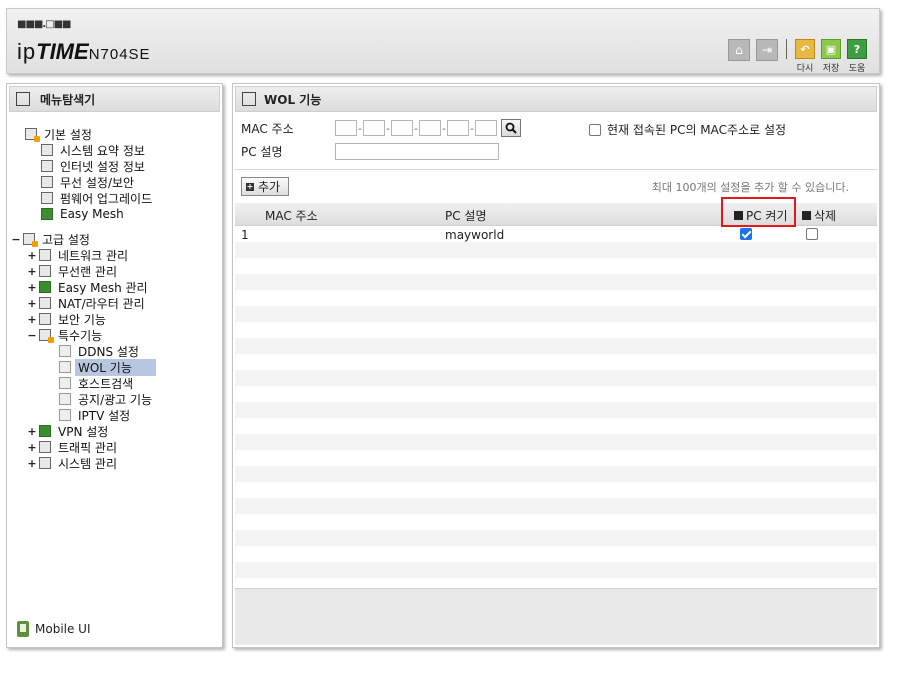 The height and width of the screenshot is (681, 898). What do you see at coordinates (265, 186) in the screenshot?
I see `add-button: + 추가` at bounding box center [265, 186].